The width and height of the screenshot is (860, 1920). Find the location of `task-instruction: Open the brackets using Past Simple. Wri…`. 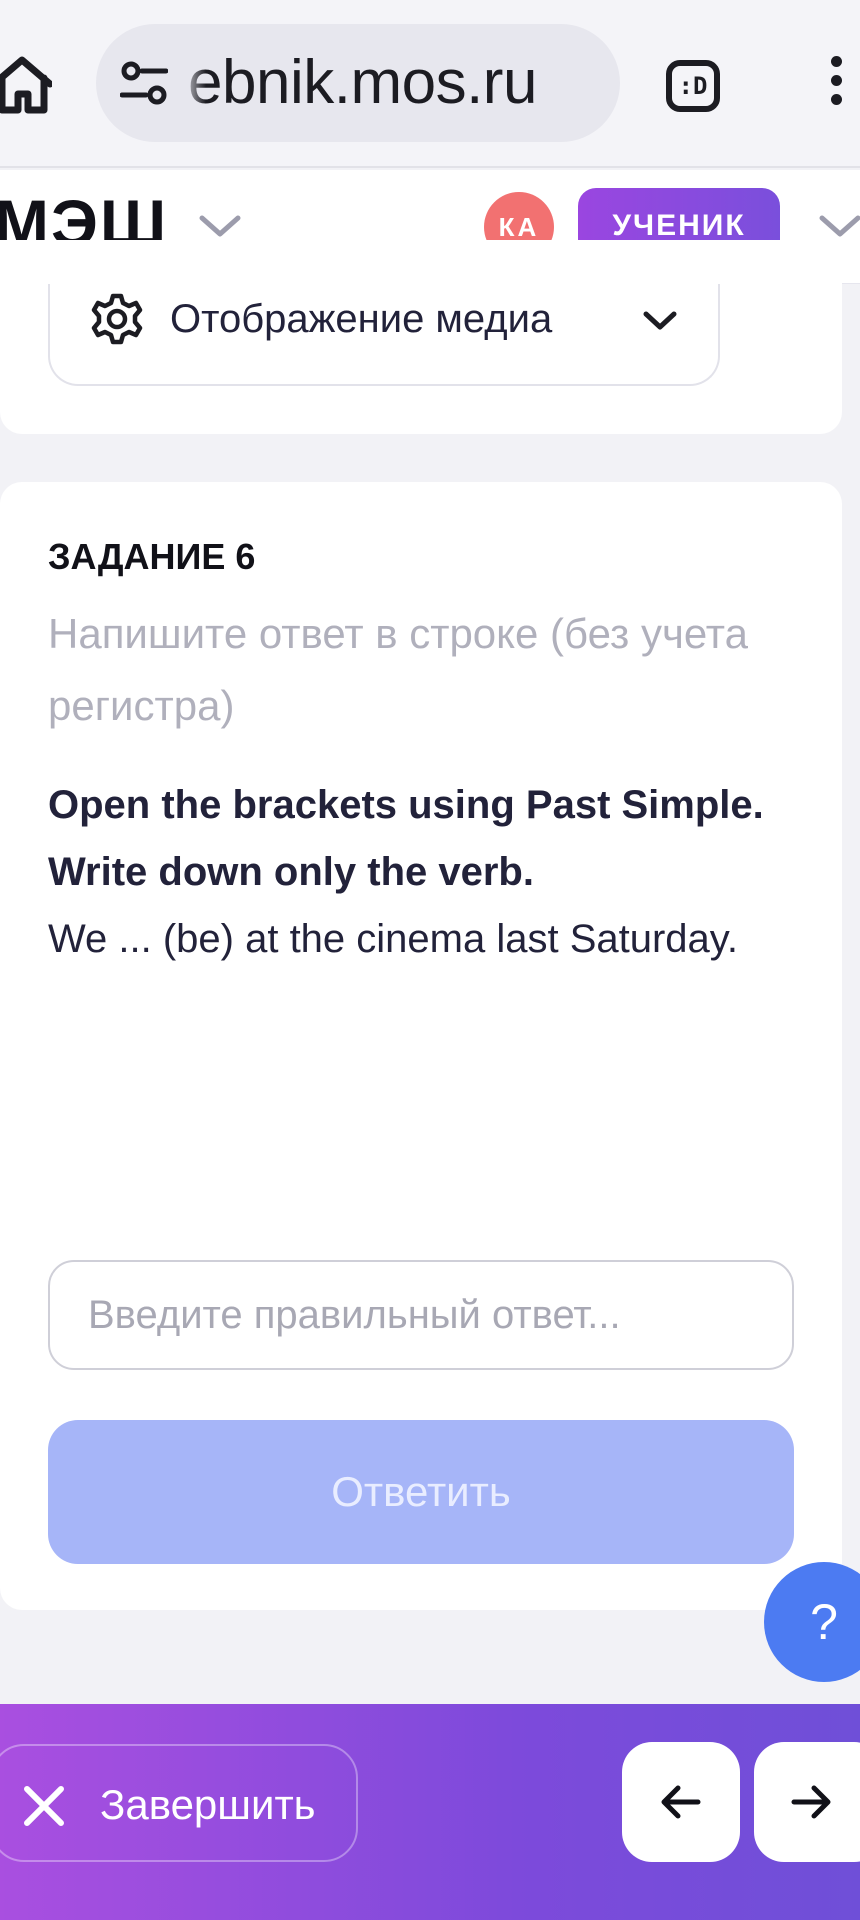

task-instruction: Open the brackets using Past Simple. Wri… is located at coordinates (406, 838).